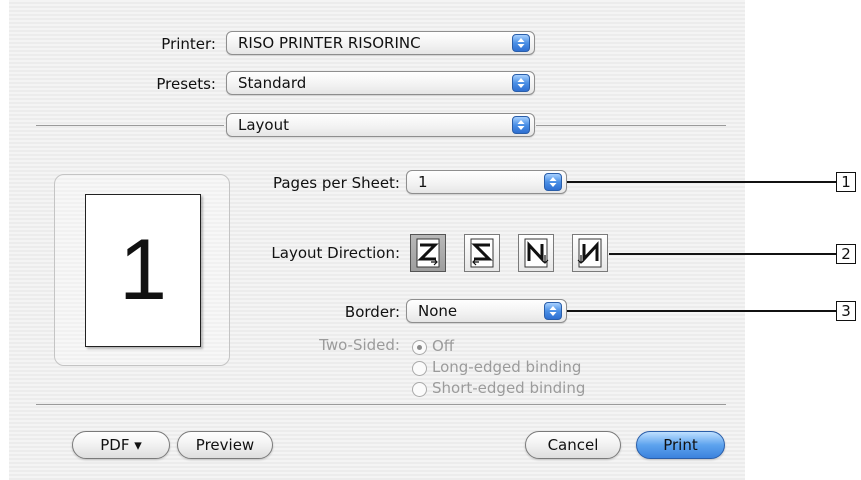 Image resolution: width=861 pixels, height=480 pixels. I want to click on printer-value: RISO PRINTER RISORINC, so click(329, 43).